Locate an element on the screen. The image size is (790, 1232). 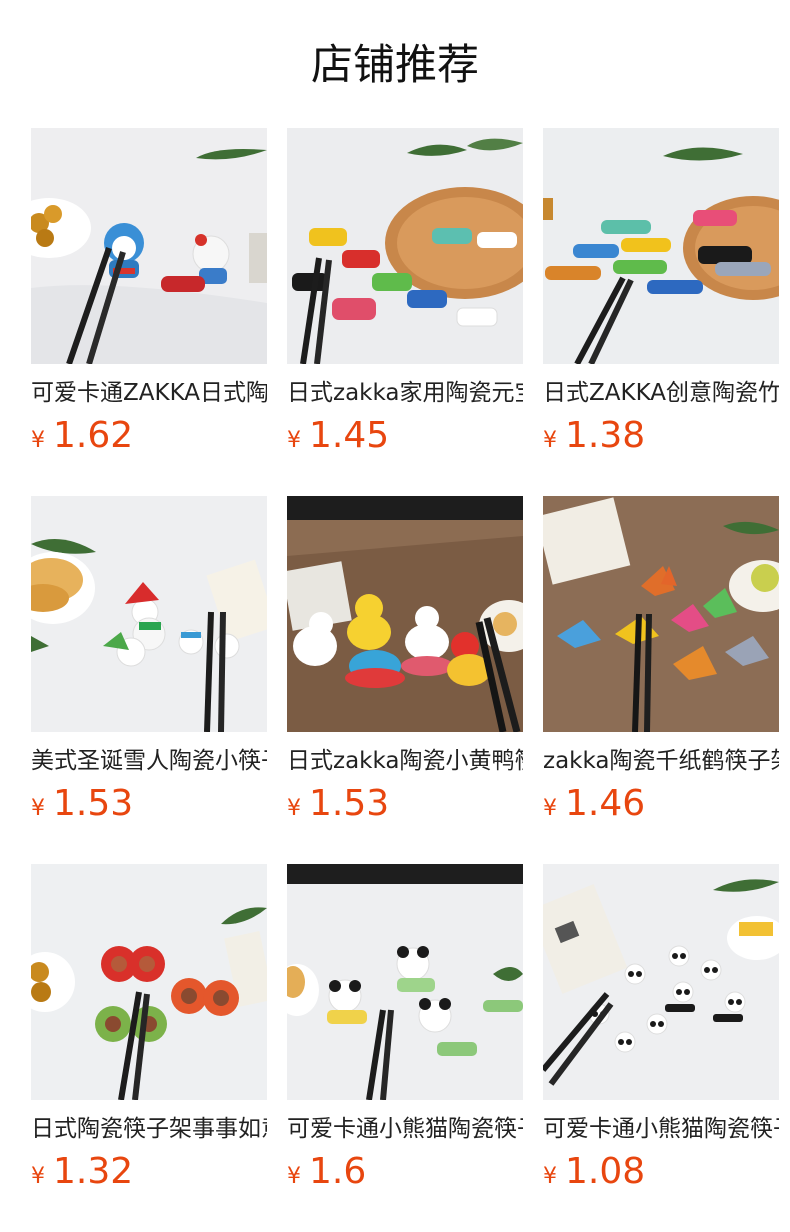
product-price: ¥1.6 is located at coordinates (326, 1172).